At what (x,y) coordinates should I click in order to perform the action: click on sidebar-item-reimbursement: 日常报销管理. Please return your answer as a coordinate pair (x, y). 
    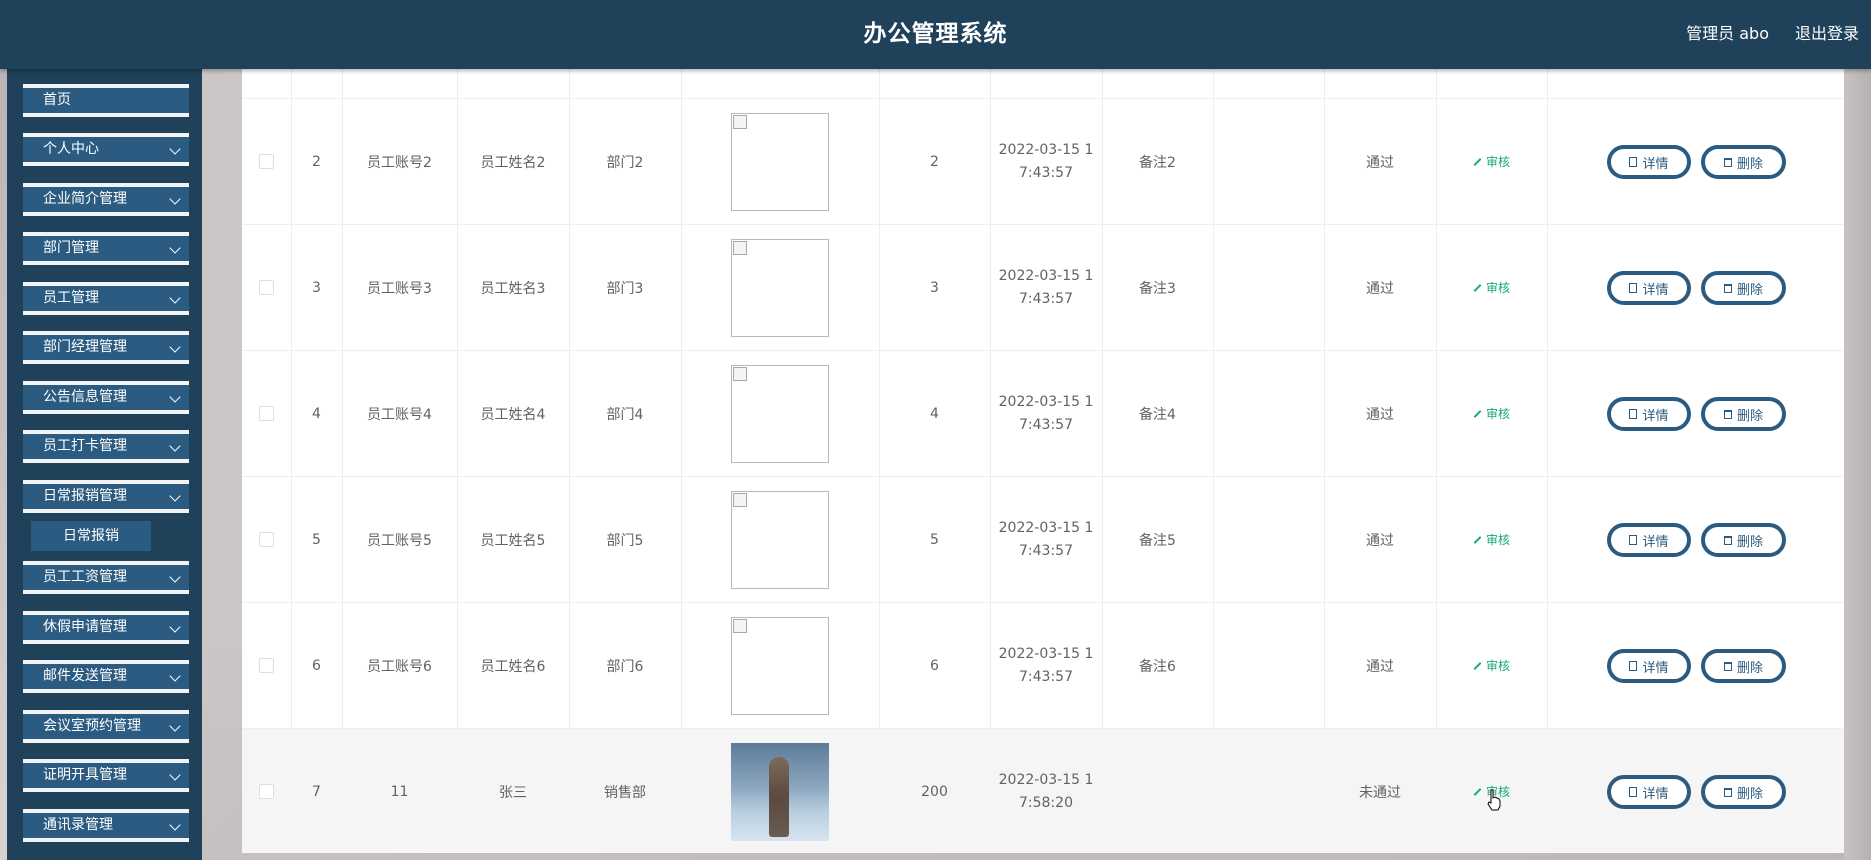
    Looking at the image, I should click on (106, 496).